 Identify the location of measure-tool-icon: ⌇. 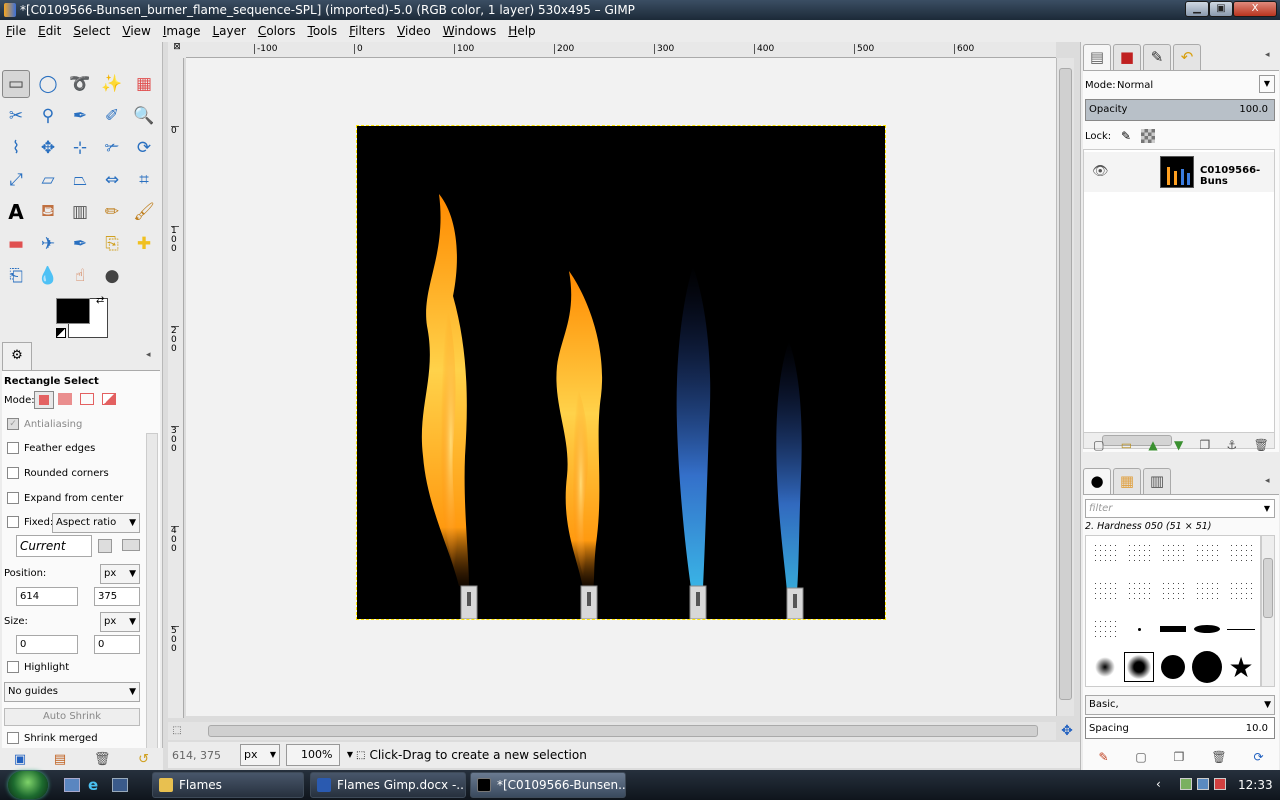
(16, 148).